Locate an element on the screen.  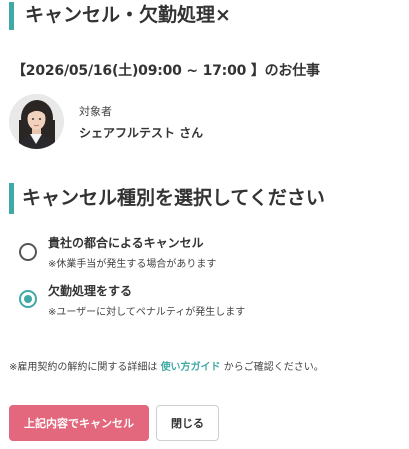
dialog-title-text: キャンセル・欠勤処理 is located at coordinates (120, 15).